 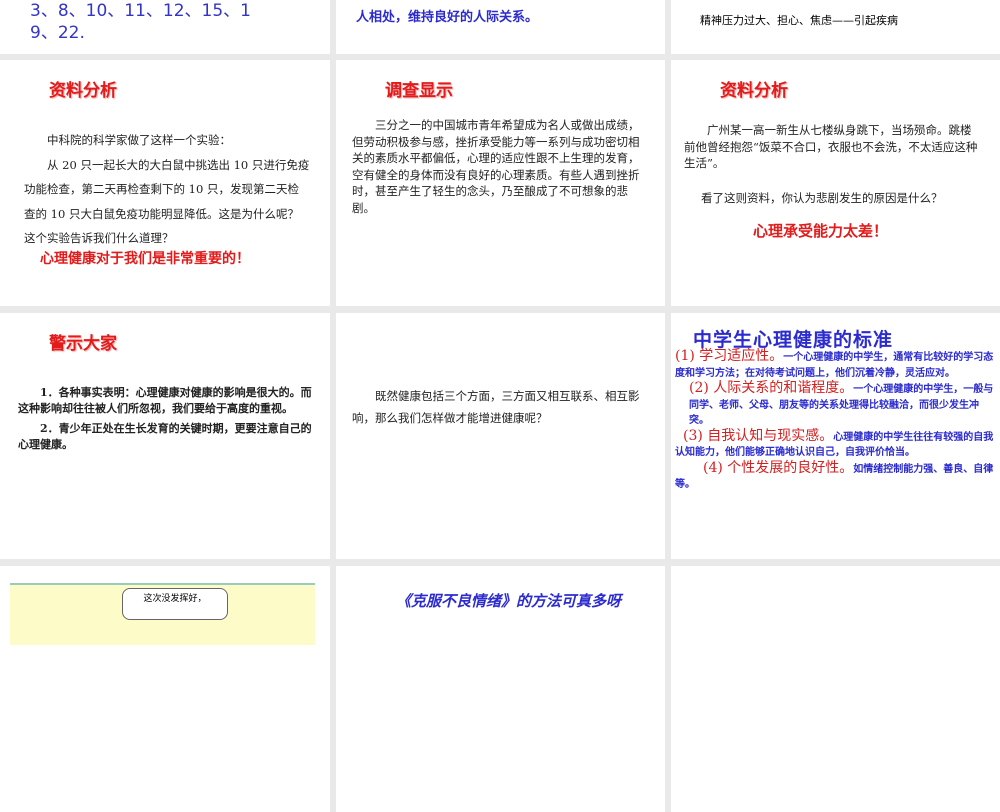 I want to click on slide-title: 警示大家, so click(x=83, y=344).